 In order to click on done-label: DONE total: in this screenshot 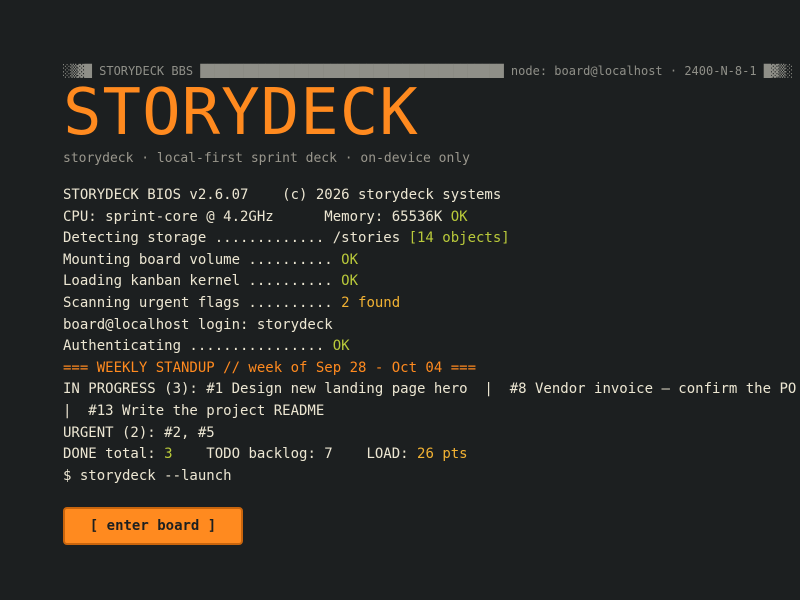, I will do `click(114, 454)`.